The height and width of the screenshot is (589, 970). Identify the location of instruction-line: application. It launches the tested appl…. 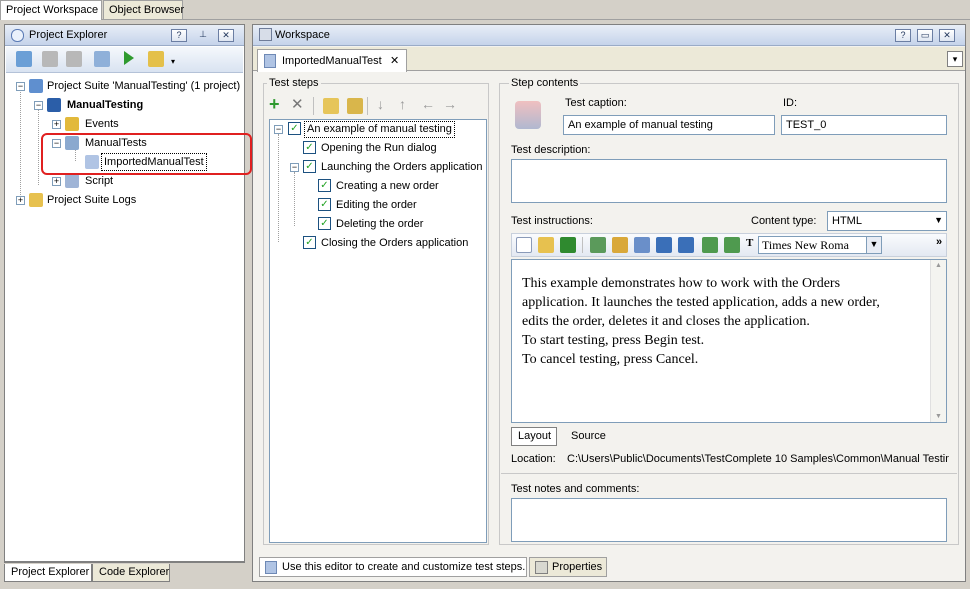
(701, 302).